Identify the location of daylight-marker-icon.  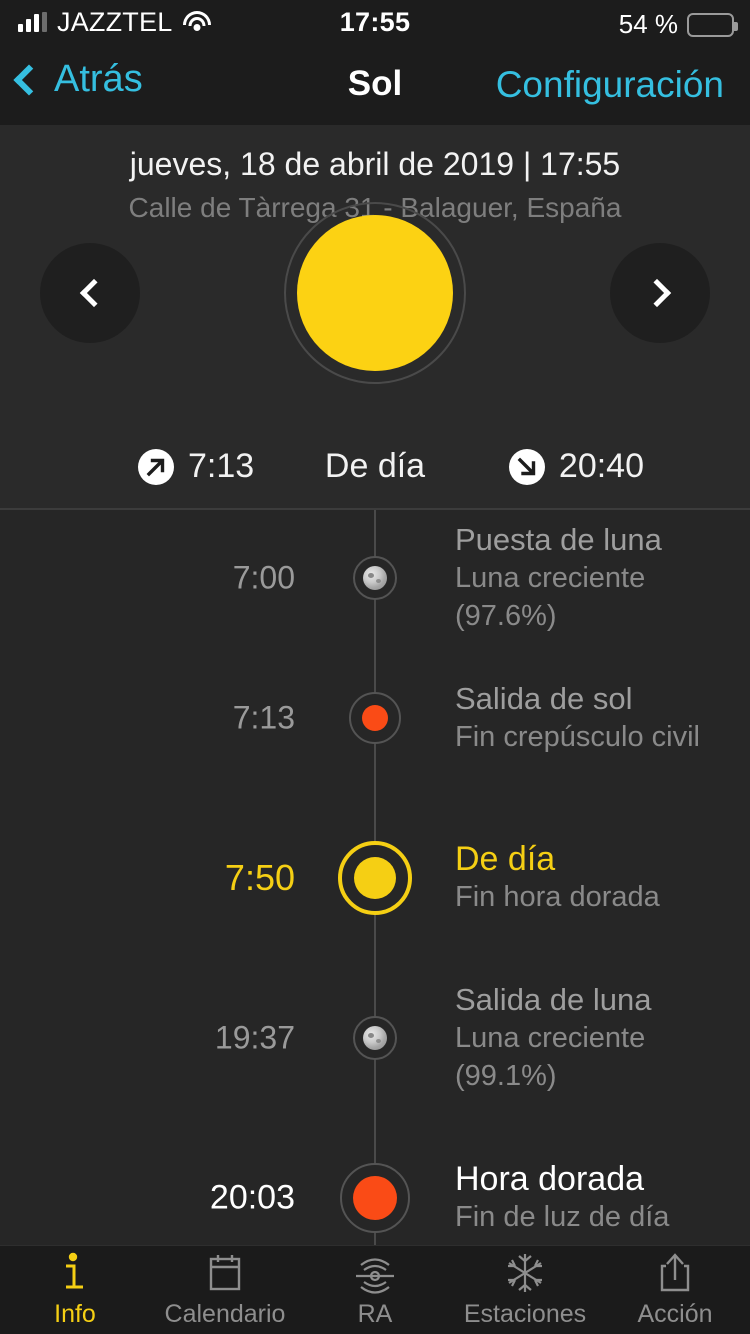
(375, 878).